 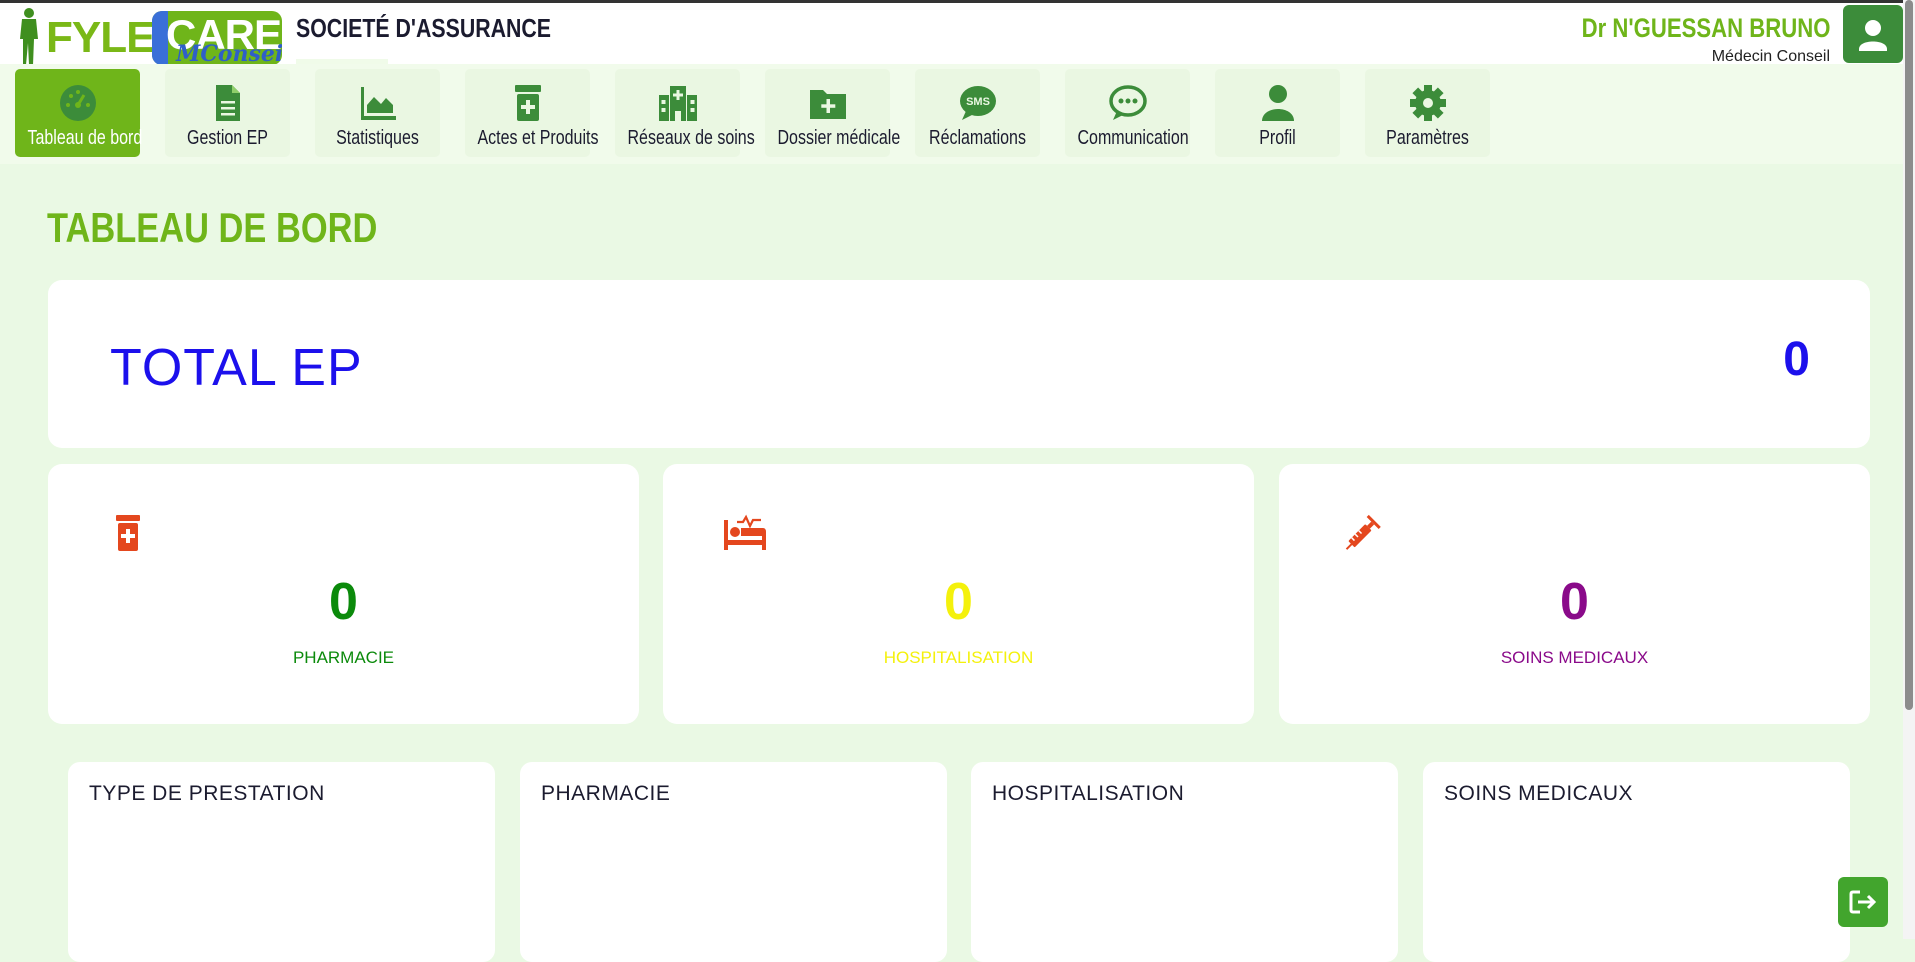 I want to click on nav-statistiques: Statistiques, so click(x=377, y=113).